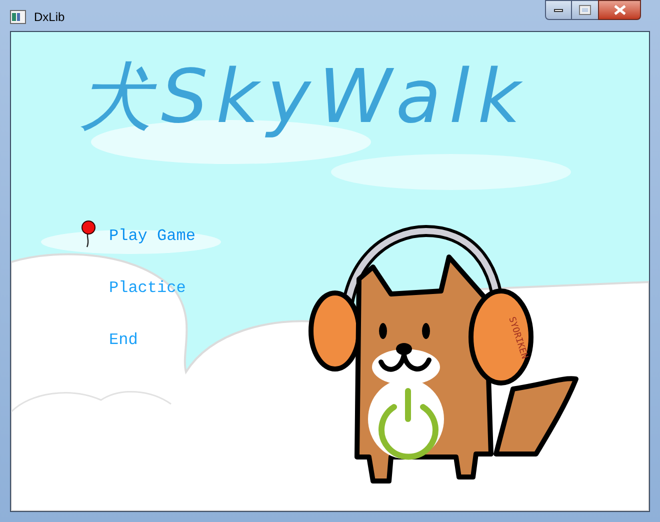 This screenshot has height=522, width=660. Describe the element at coordinates (558, 10) in the screenshot. I see `minimize-button` at that location.